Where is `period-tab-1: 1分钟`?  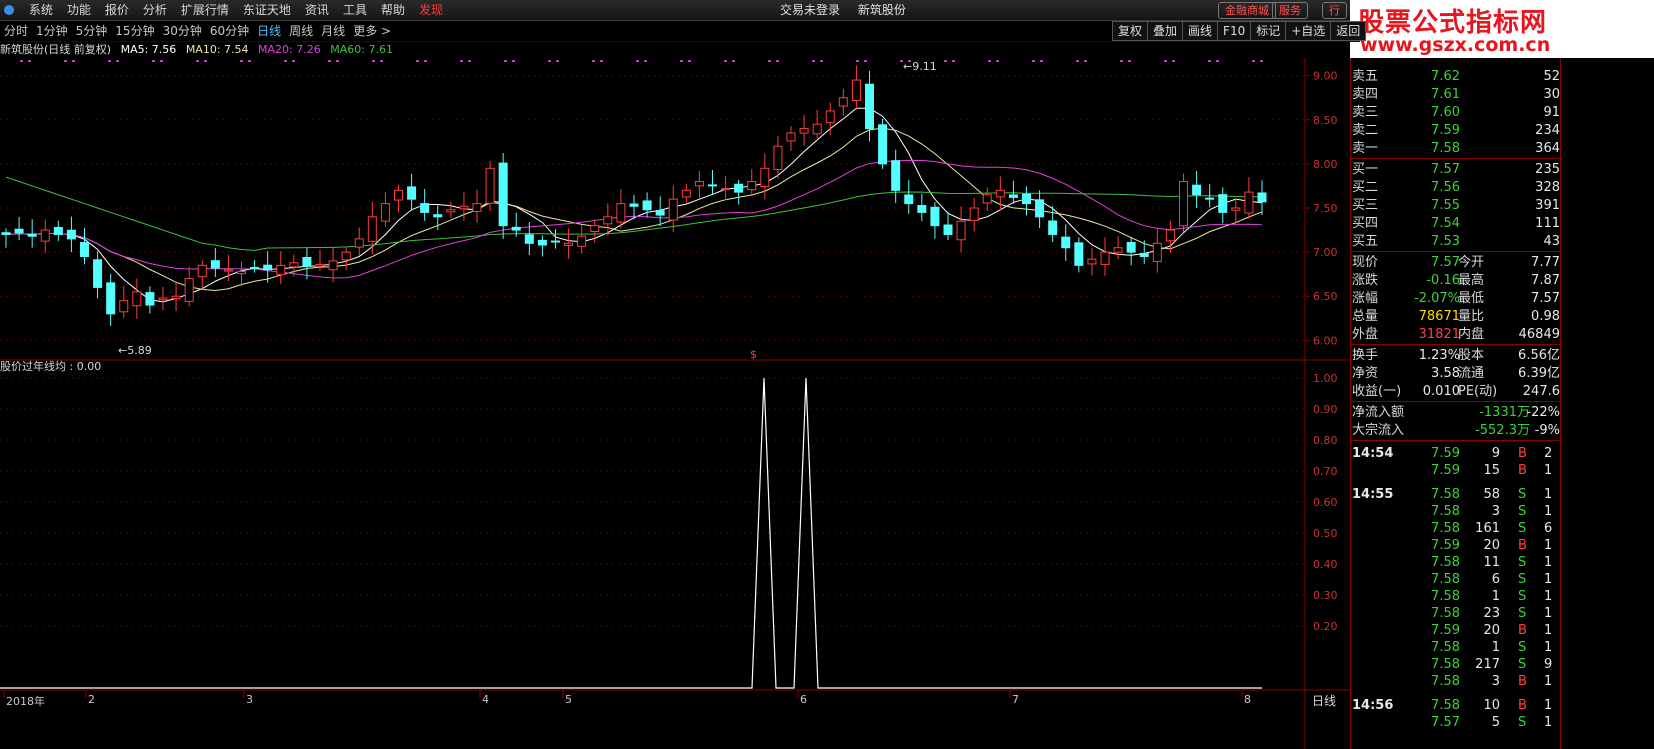 period-tab-1: 1分钟 is located at coordinates (52, 31).